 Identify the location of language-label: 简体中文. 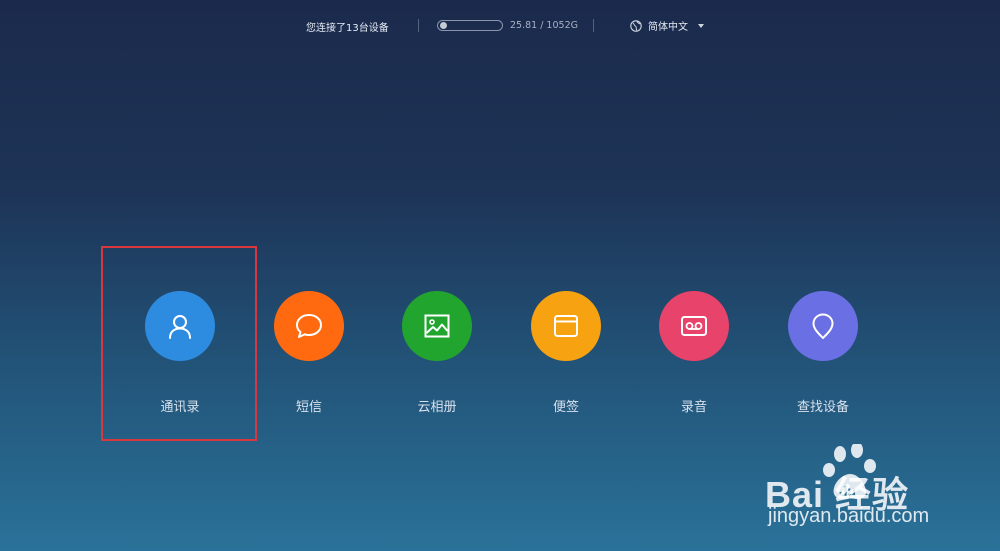
(668, 27).